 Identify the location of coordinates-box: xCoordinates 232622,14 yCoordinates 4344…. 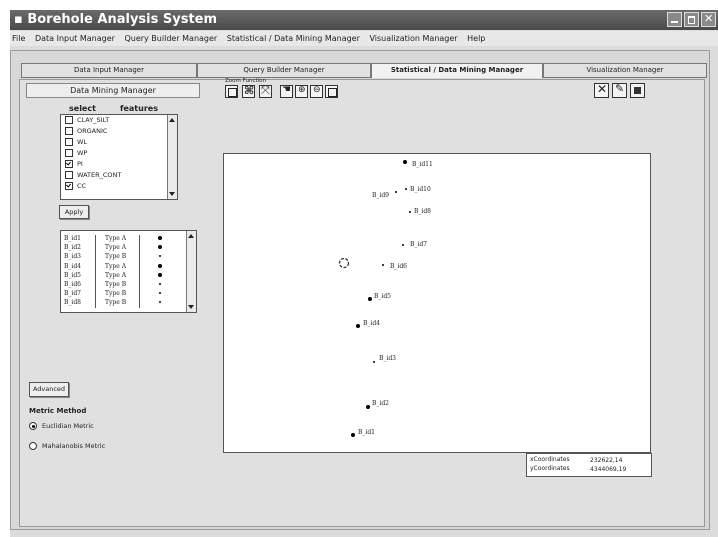
(589, 465).